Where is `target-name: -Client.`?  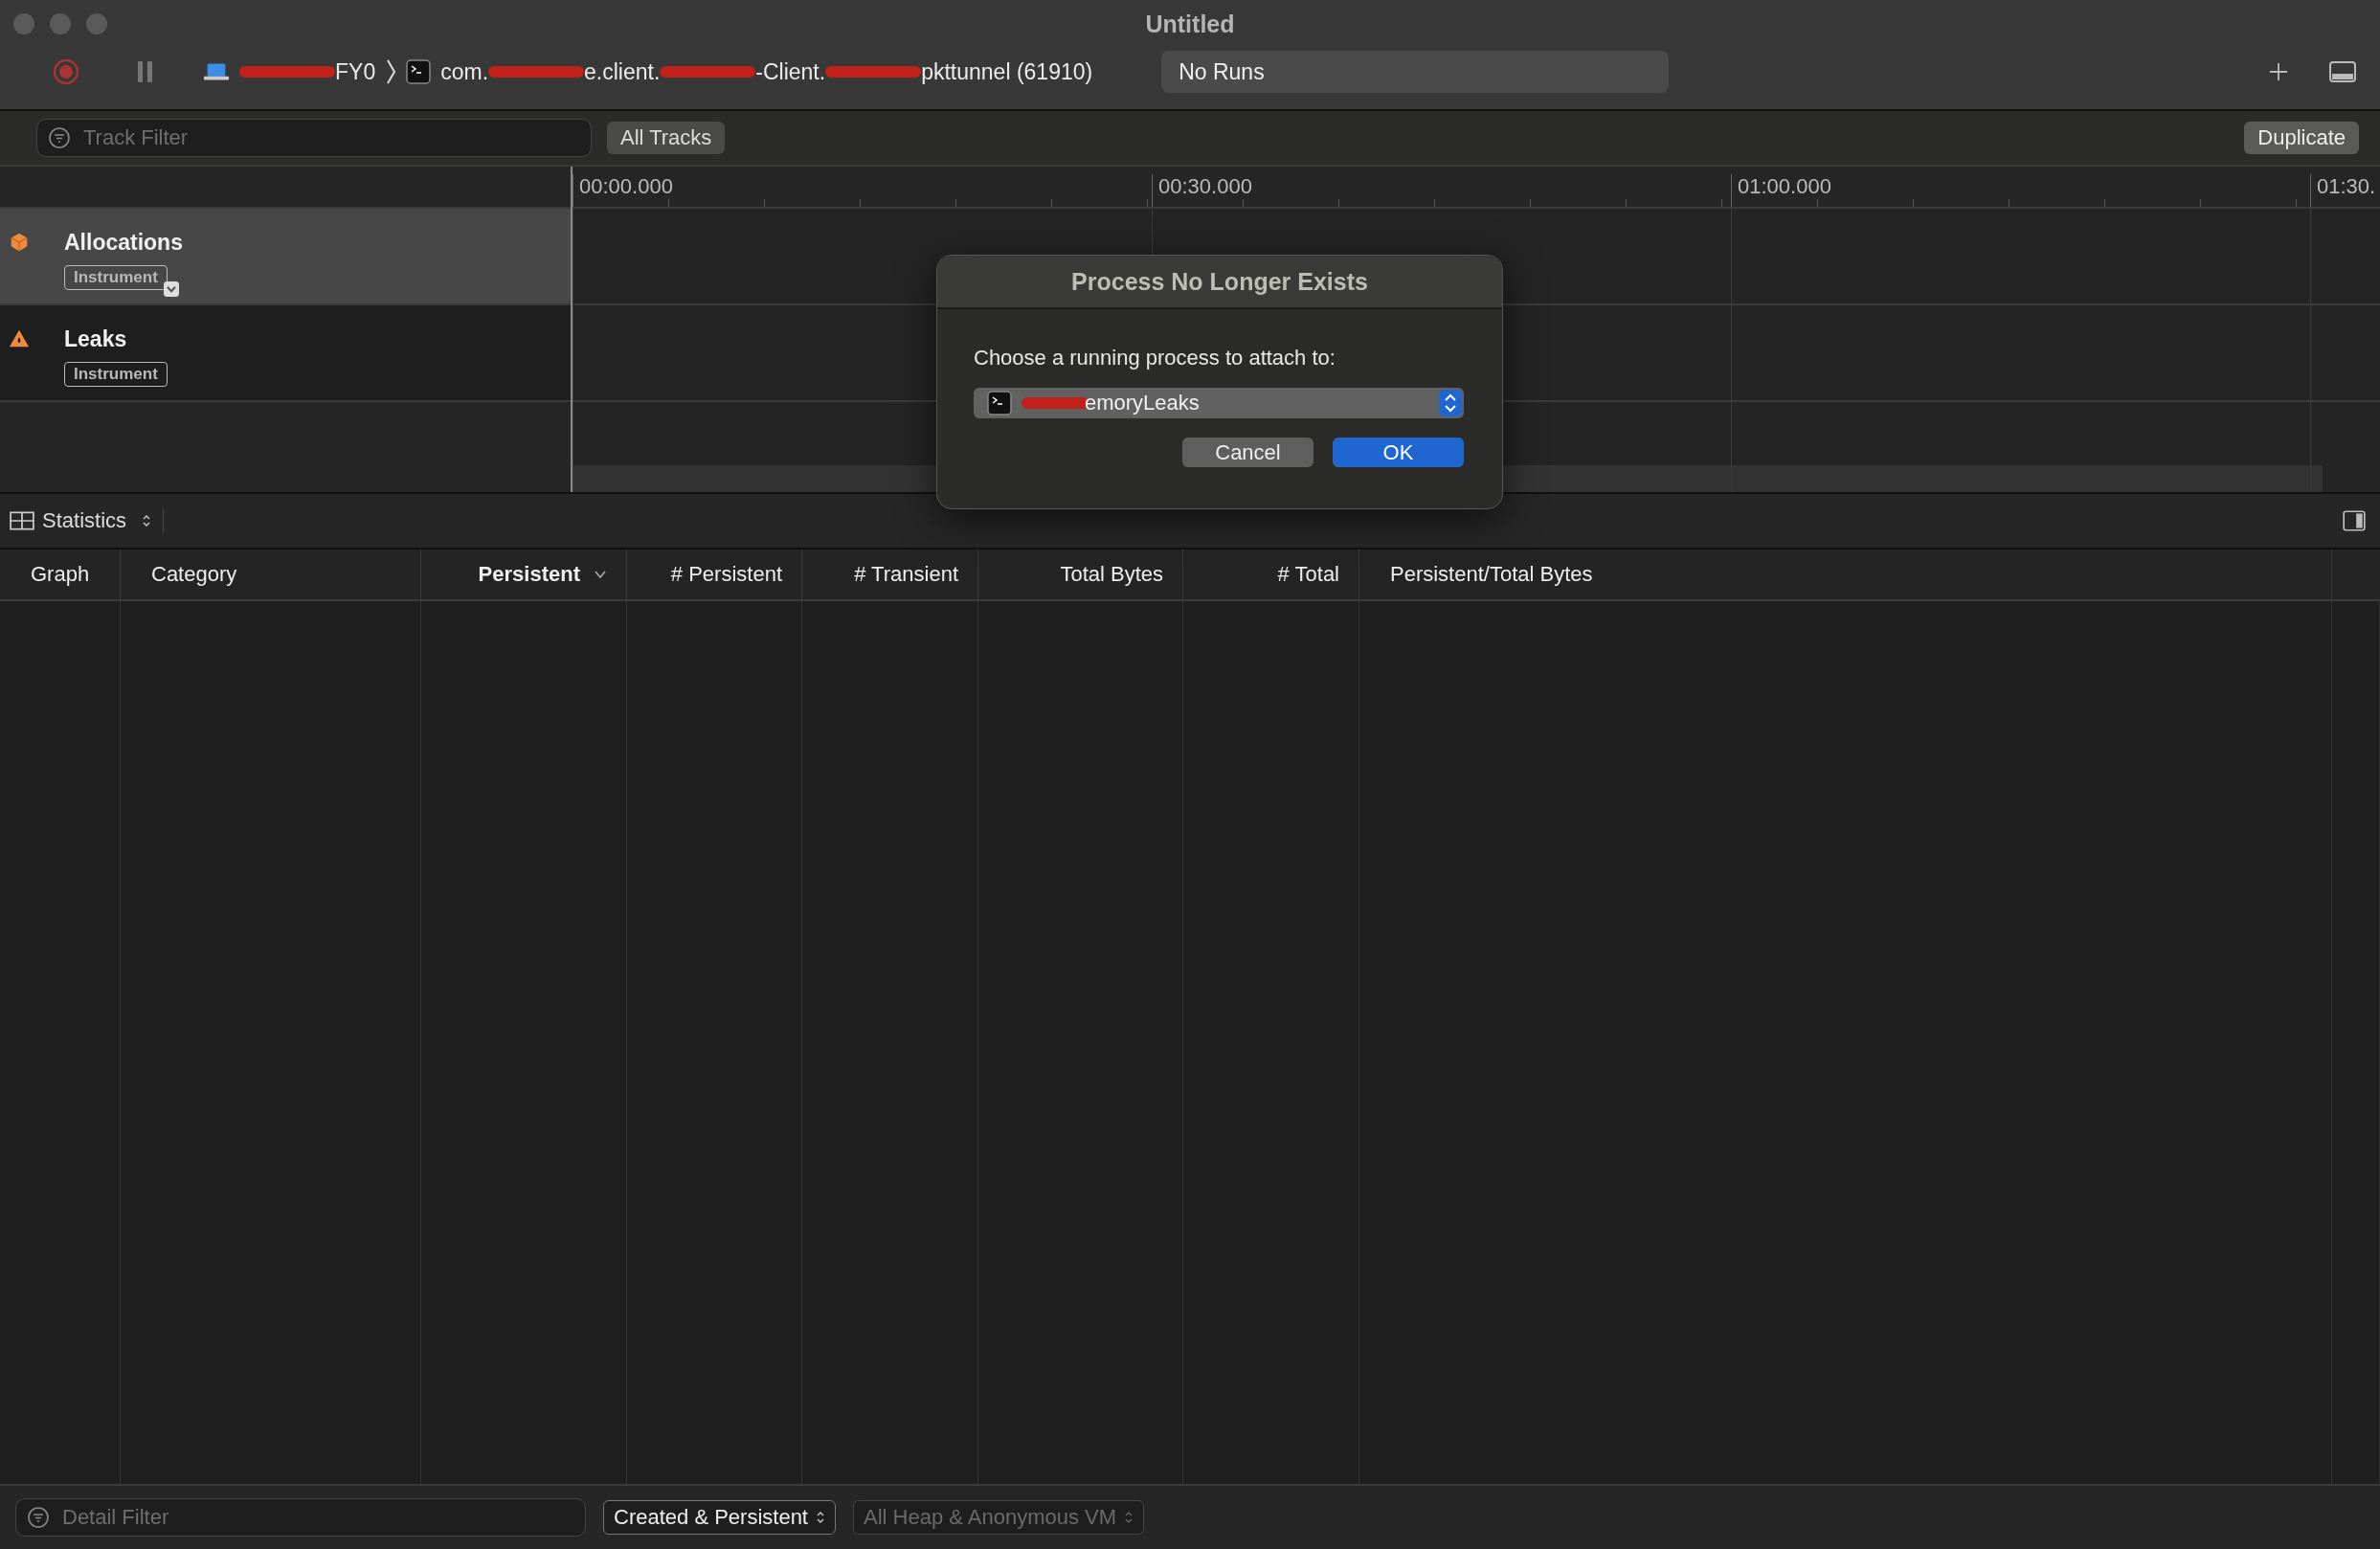
target-name: -Client. is located at coordinates (791, 71).